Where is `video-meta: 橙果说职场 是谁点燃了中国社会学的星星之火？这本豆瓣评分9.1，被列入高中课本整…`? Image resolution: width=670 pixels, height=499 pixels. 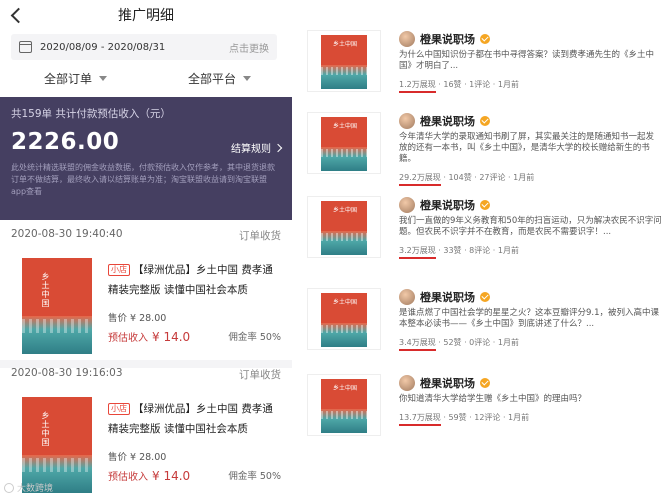
video-meta: 橙果说职场 是谁点燃了中国社会学的星星之火？这本豆瓣评分9.1，被列入高中课本整… is located at coordinates (530, 319).